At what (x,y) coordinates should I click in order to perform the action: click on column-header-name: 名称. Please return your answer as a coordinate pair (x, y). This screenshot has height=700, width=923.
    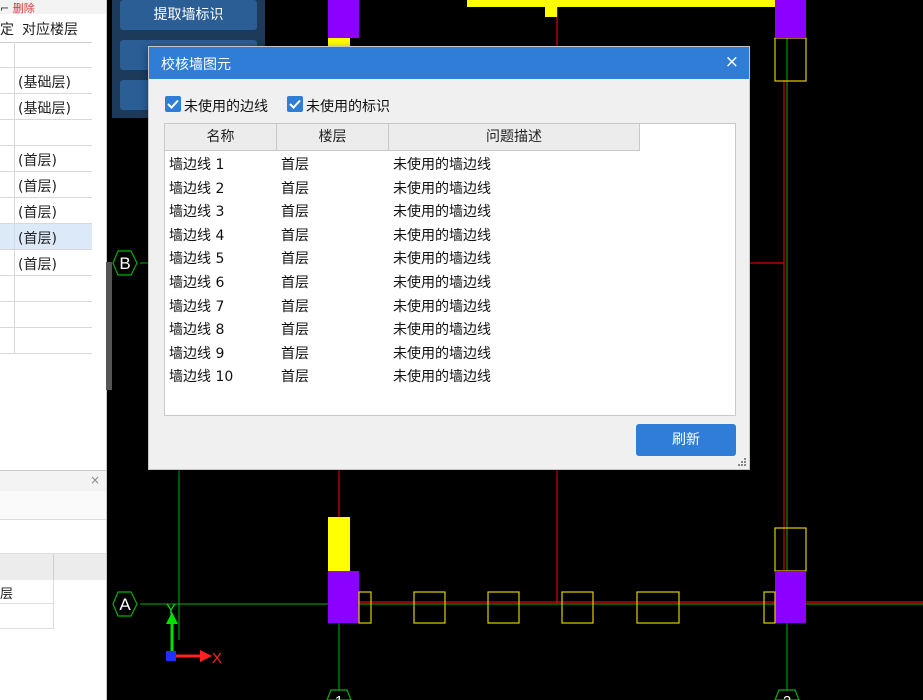
    Looking at the image, I should click on (221, 137).